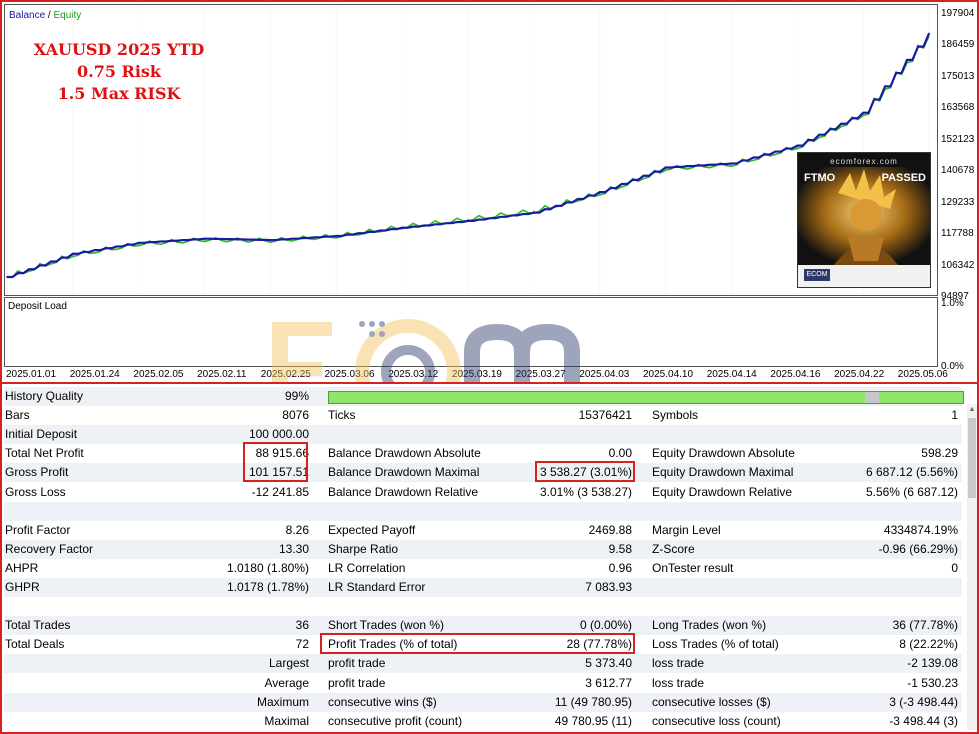  I want to click on stat-label: Margin Level, so click(686, 529).